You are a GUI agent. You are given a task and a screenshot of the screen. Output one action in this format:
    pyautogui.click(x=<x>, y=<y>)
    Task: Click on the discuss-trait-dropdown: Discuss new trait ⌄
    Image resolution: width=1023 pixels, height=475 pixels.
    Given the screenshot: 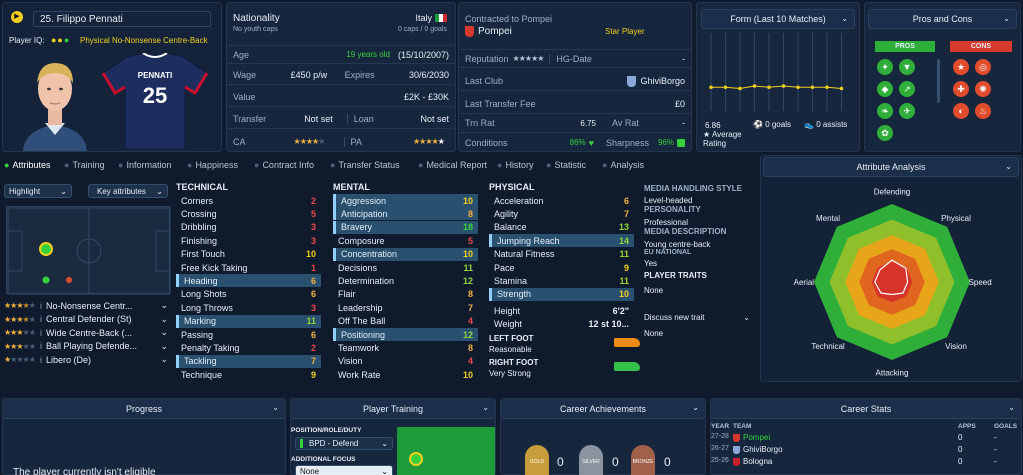 What is the action you would take?
    pyautogui.click(x=697, y=317)
    